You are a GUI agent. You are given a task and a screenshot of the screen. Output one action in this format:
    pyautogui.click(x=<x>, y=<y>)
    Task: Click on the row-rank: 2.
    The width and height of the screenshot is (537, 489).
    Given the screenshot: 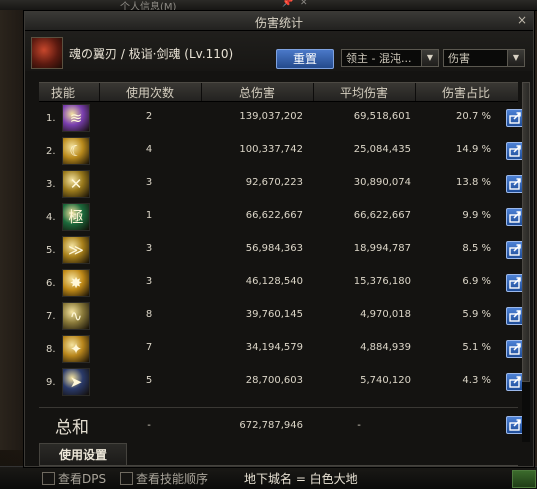 What is the action you would take?
    pyautogui.click(x=51, y=151)
    